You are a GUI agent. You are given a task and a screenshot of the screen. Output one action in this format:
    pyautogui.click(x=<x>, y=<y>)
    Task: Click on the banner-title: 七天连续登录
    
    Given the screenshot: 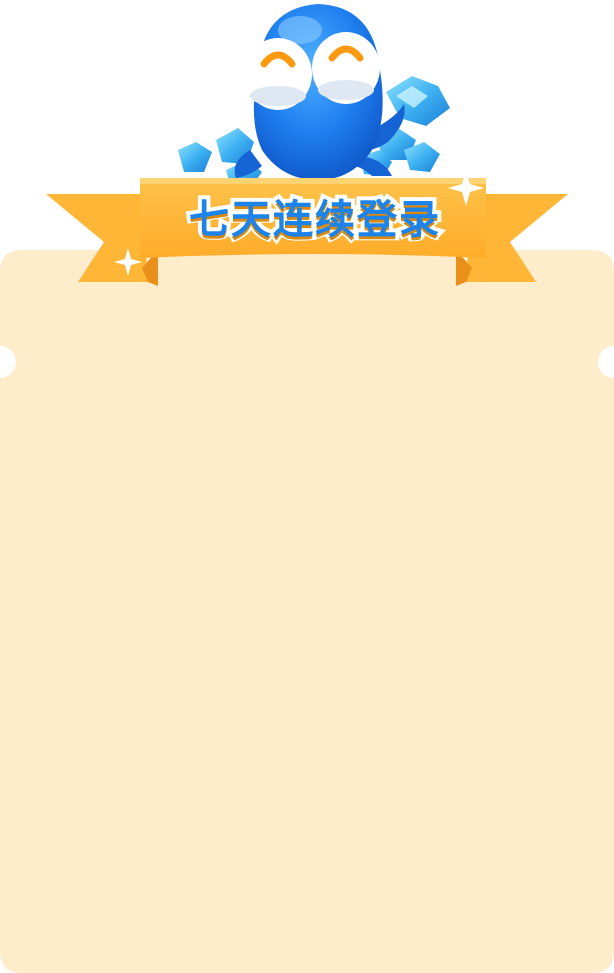 What is the action you would take?
    pyautogui.click(x=315, y=220)
    